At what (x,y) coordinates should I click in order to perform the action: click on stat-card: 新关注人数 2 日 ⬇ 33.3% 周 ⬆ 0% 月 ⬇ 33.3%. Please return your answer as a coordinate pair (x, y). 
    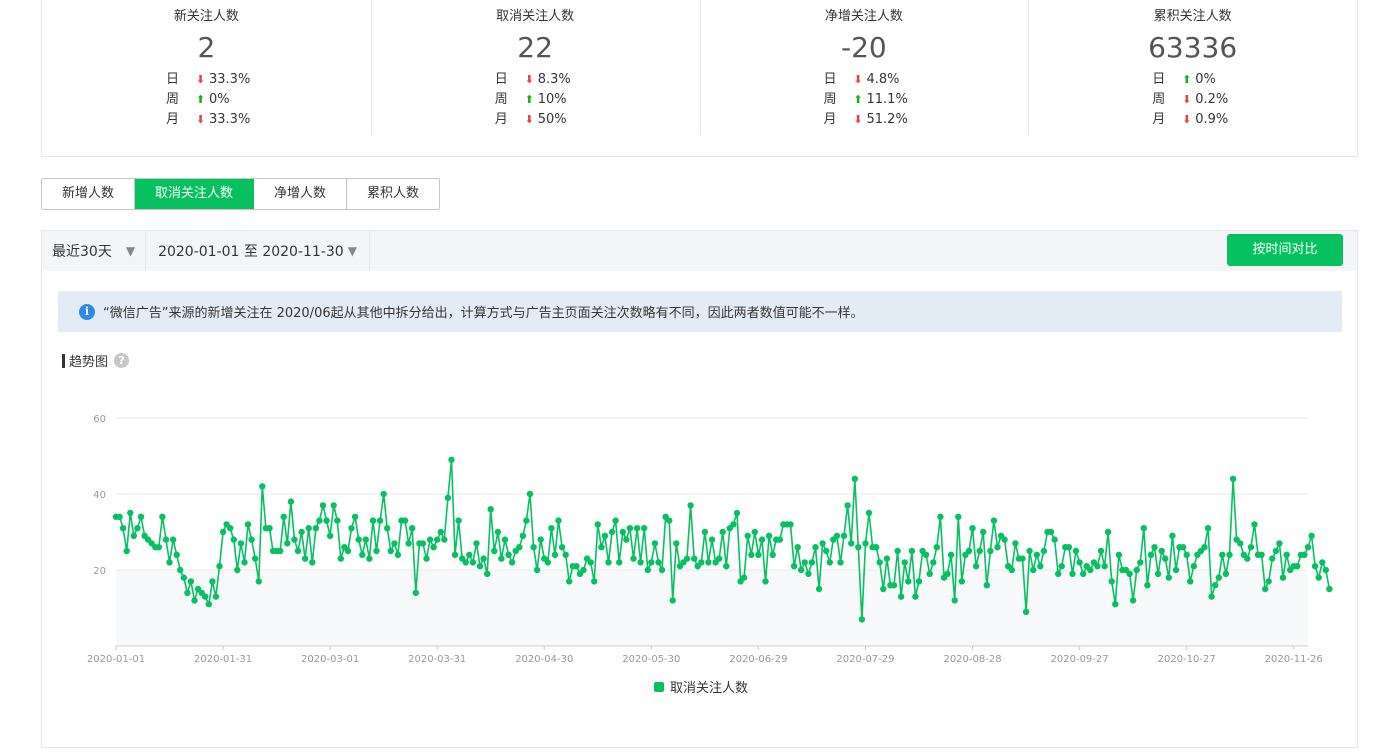
    Looking at the image, I should click on (206, 78).